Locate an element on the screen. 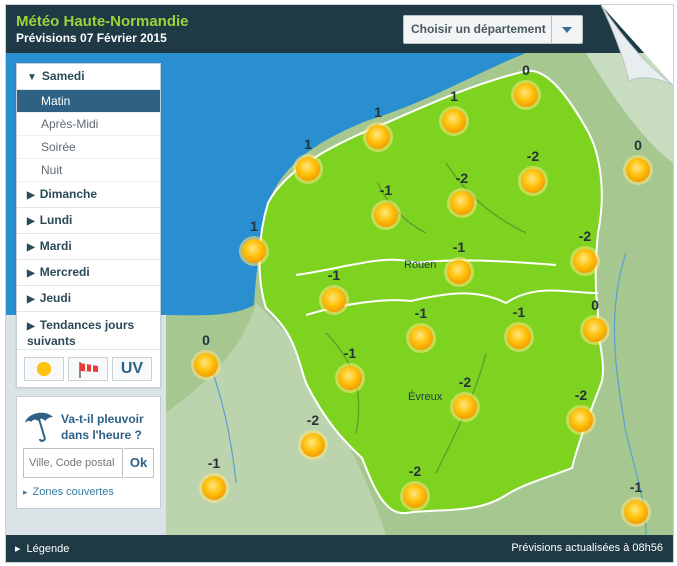  department-select: Choisir un département is located at coordinates (493, 29).